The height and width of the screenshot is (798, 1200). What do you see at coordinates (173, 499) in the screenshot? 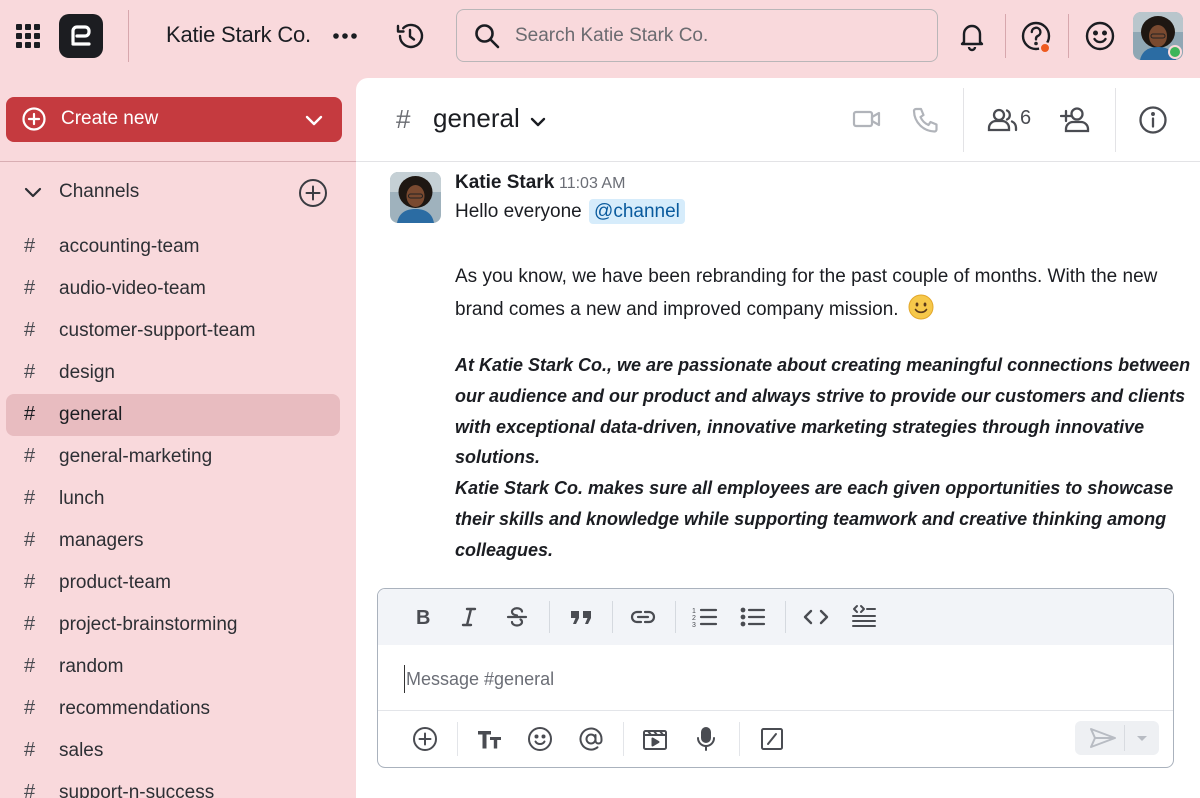
I see `sidebar-item-channel: # lunch` at bounding box center [173, 499].